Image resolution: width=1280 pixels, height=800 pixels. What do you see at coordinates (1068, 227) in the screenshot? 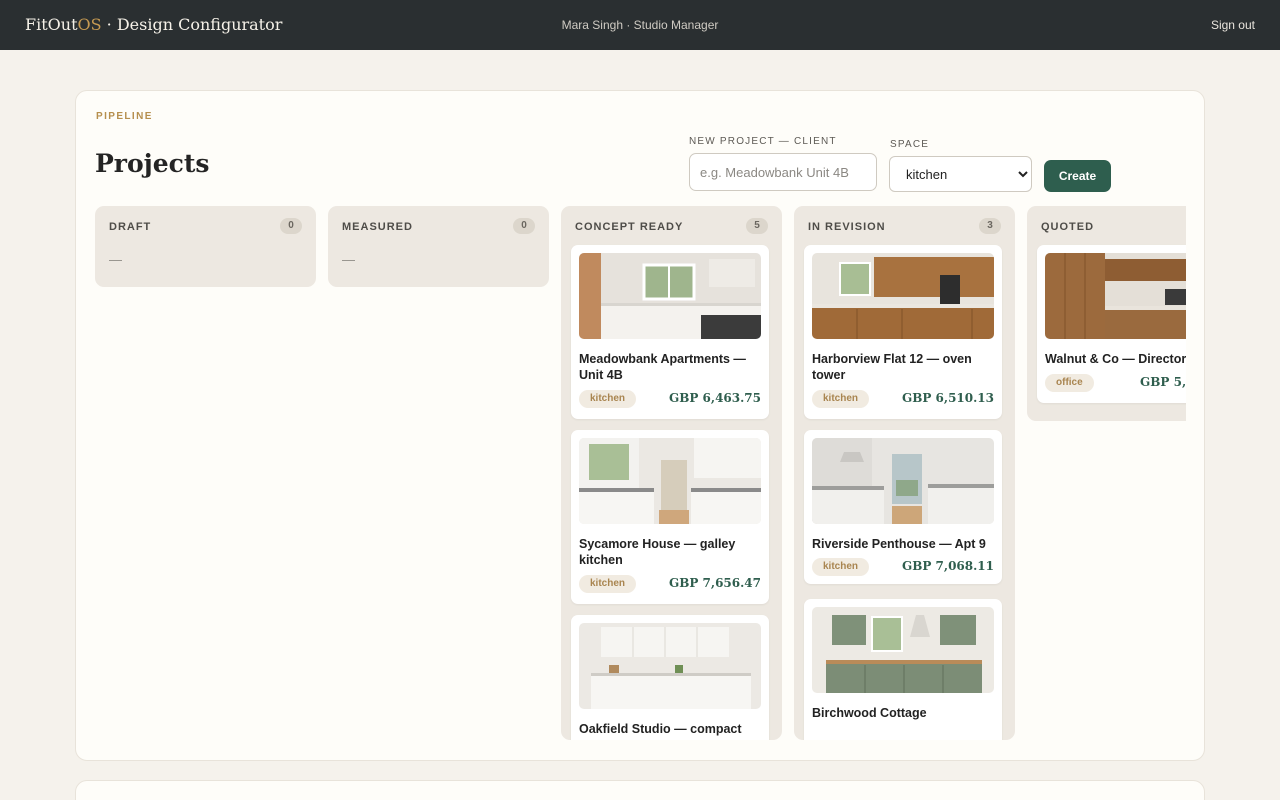
I see `column-title: QUOTED` at bounding box center [1068, 227].